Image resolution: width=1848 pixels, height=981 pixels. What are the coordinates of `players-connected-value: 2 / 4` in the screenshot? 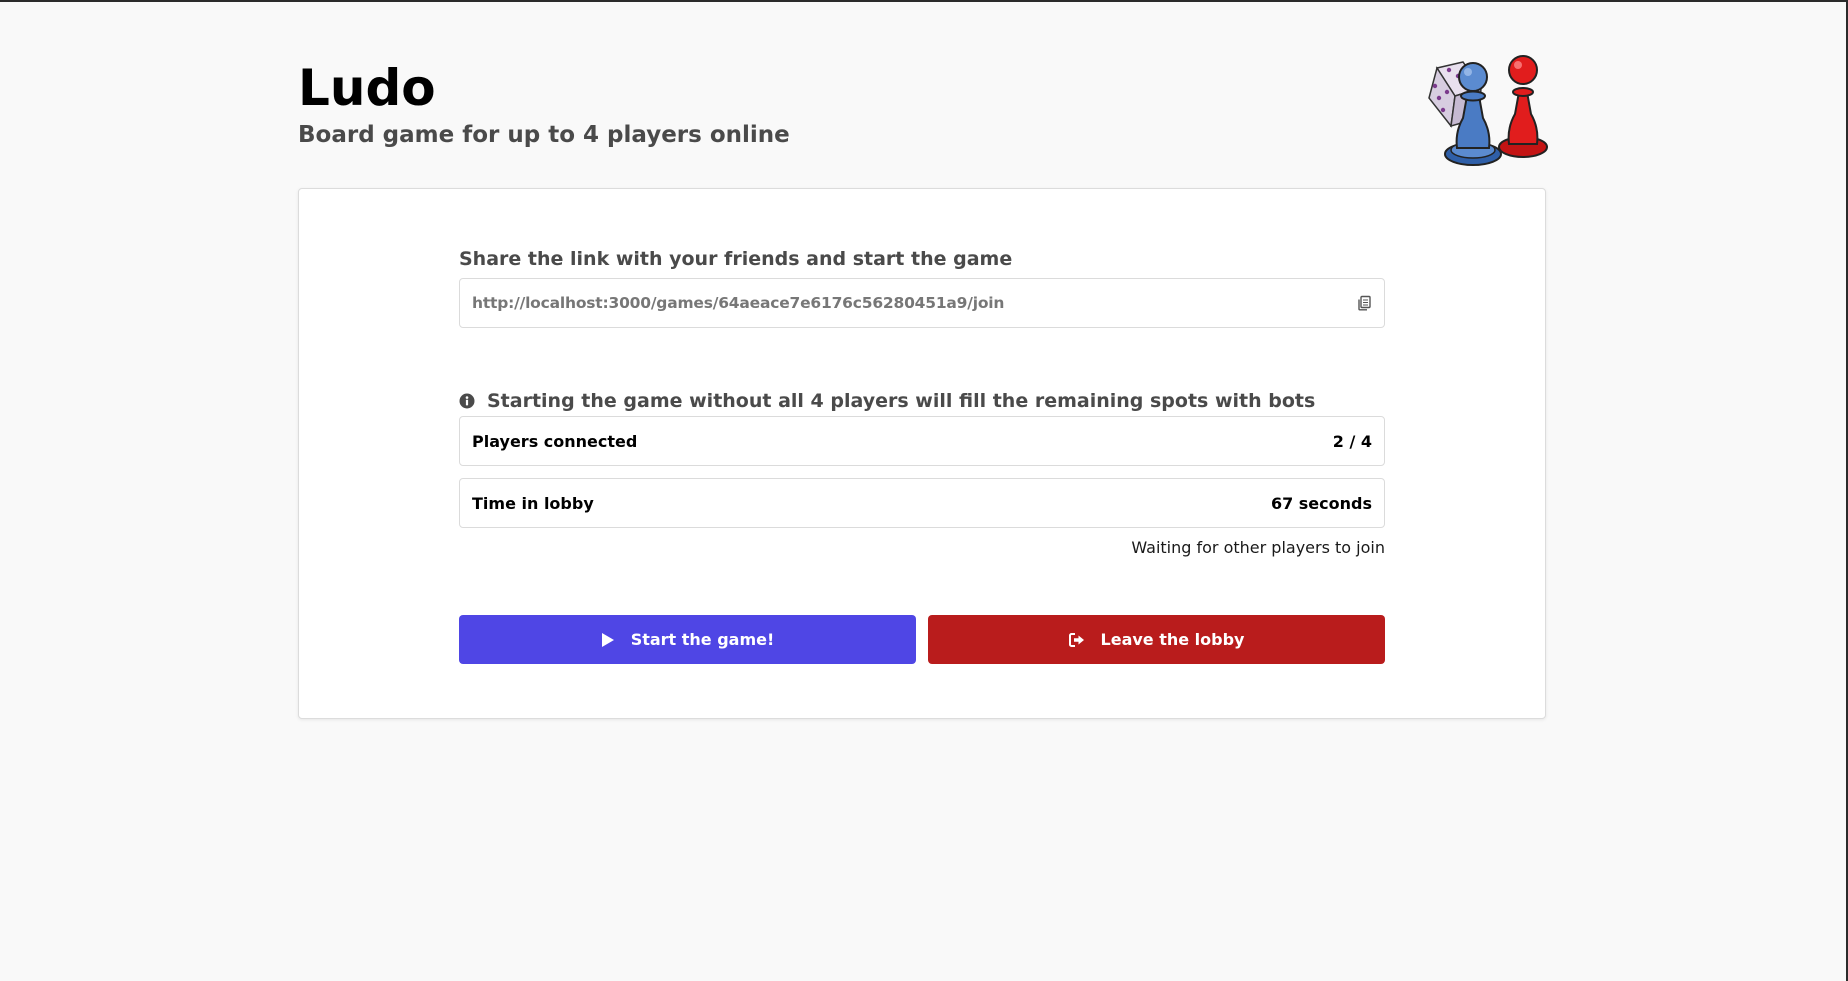 It's located at (1352, 441).